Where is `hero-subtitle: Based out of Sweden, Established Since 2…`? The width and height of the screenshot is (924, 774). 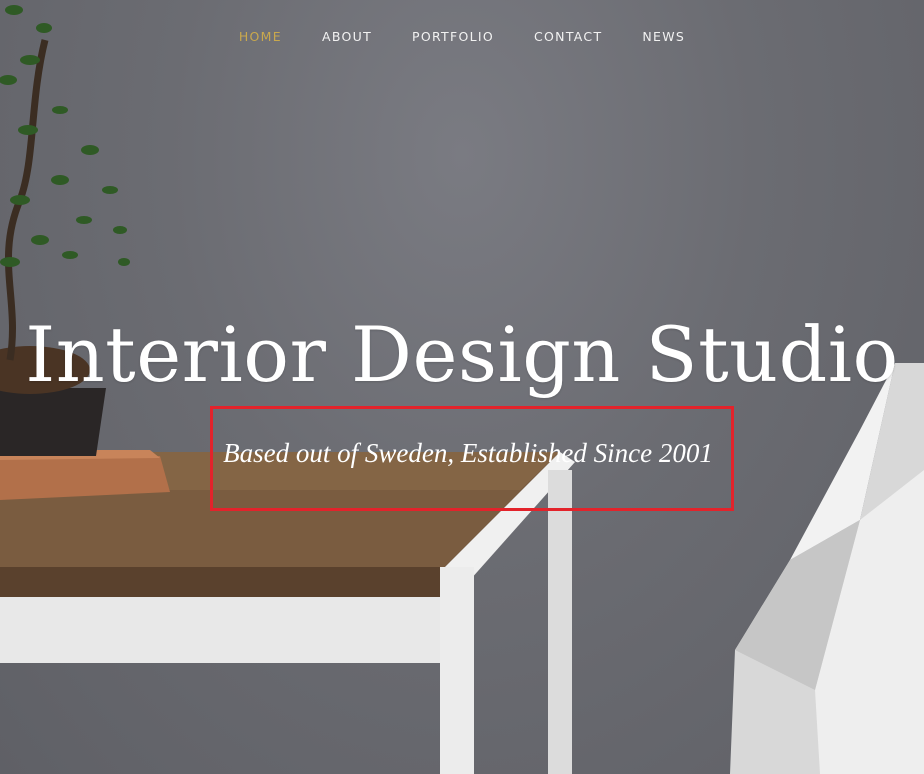
hero-subtitle: Based out of Sweden, Established Since 2… is located at coordinates (468, 453).